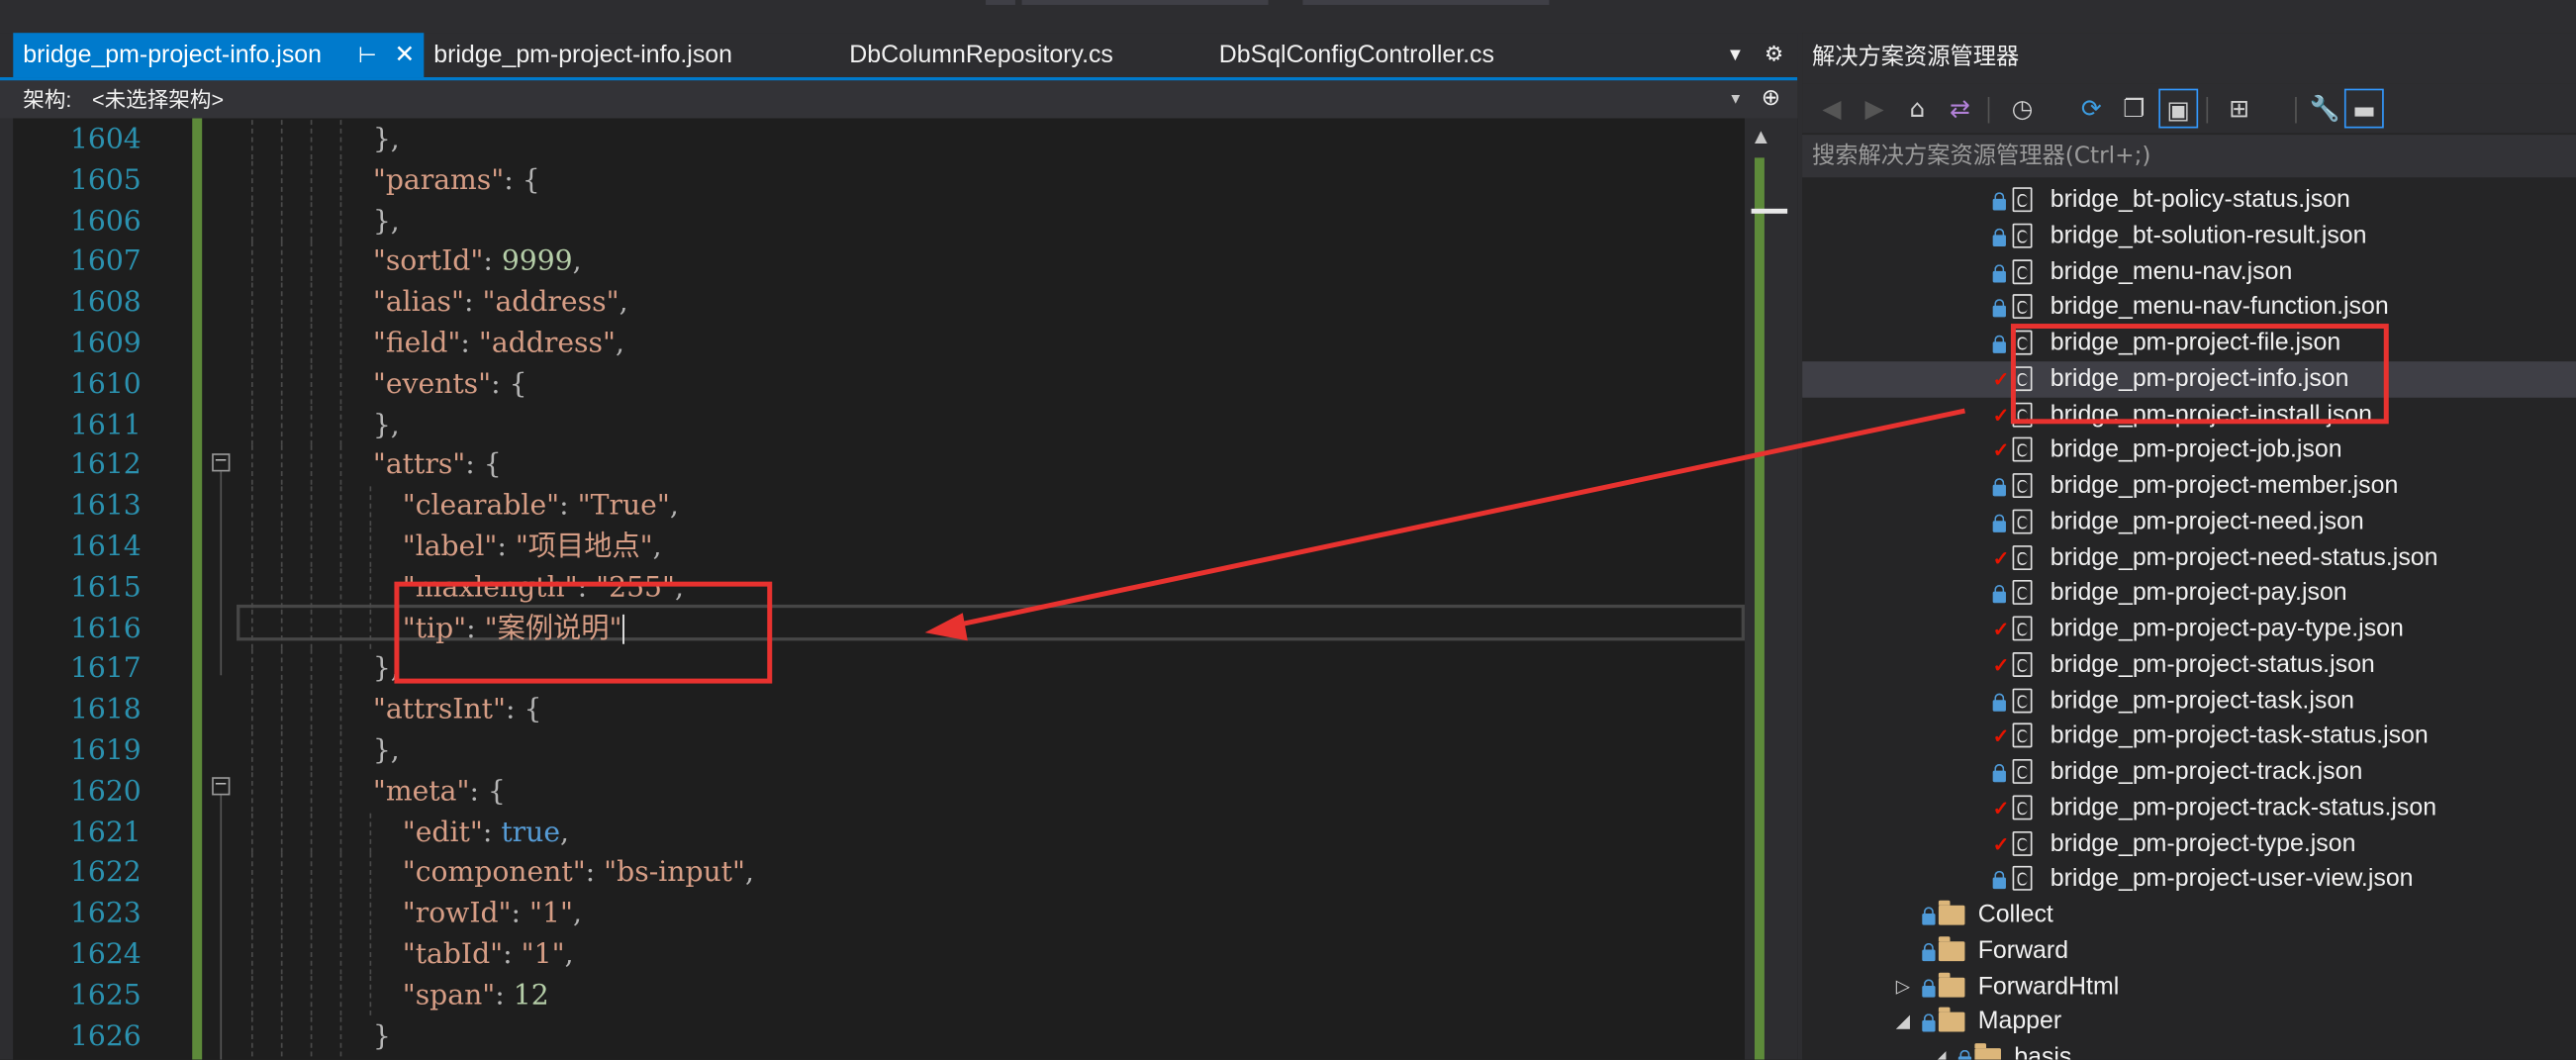 The height and width of the screenshot is (1060, 2576). I want to click on annotation-arrow-head, so click(946, 627).